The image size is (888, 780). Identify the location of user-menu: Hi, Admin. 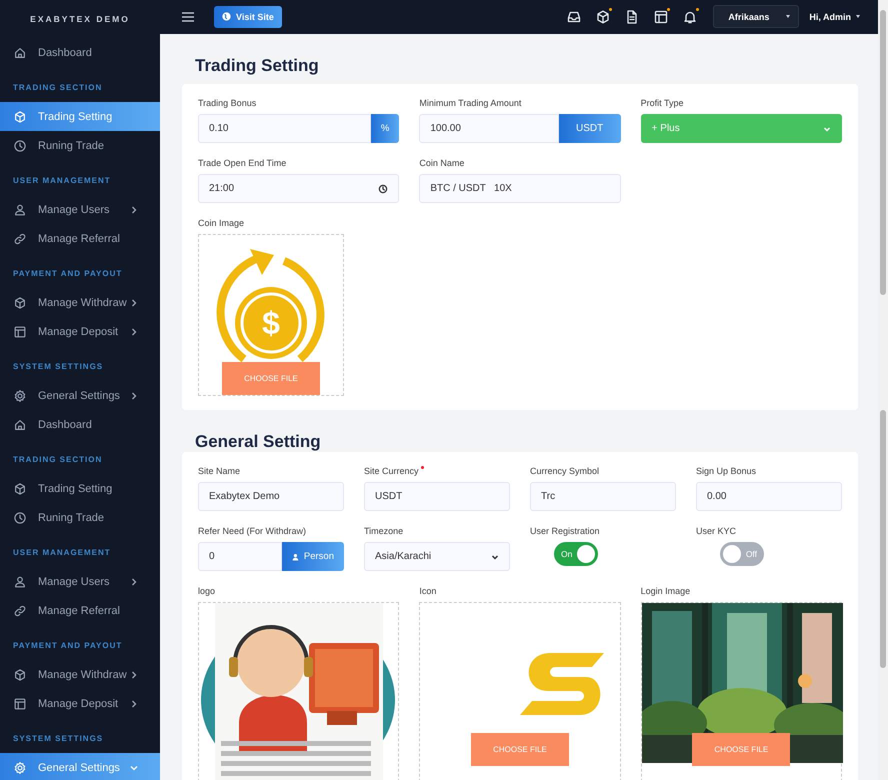
(834, 17).